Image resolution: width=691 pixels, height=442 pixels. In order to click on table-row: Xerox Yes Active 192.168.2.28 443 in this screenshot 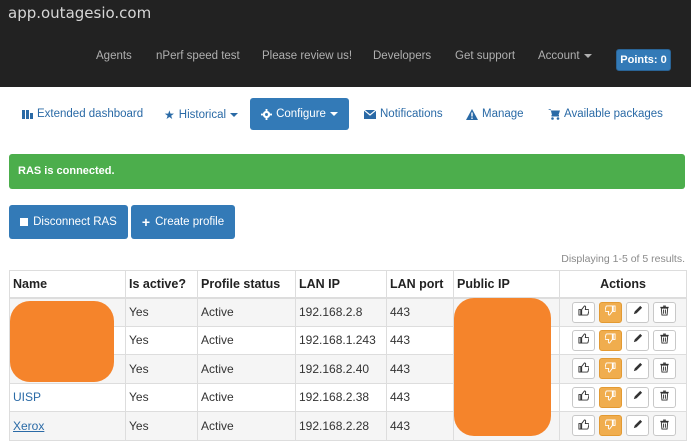, I will do `click(348, 426)`.